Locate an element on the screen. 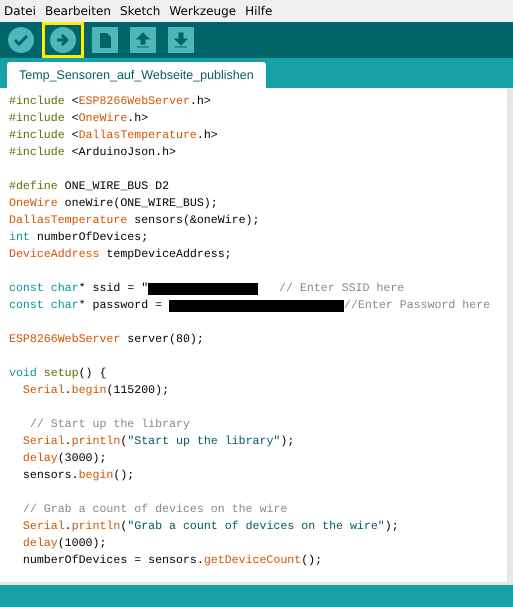 This screenshot has height=607, width=513. menu-item: Sketch is located at coordinates (140, 11).